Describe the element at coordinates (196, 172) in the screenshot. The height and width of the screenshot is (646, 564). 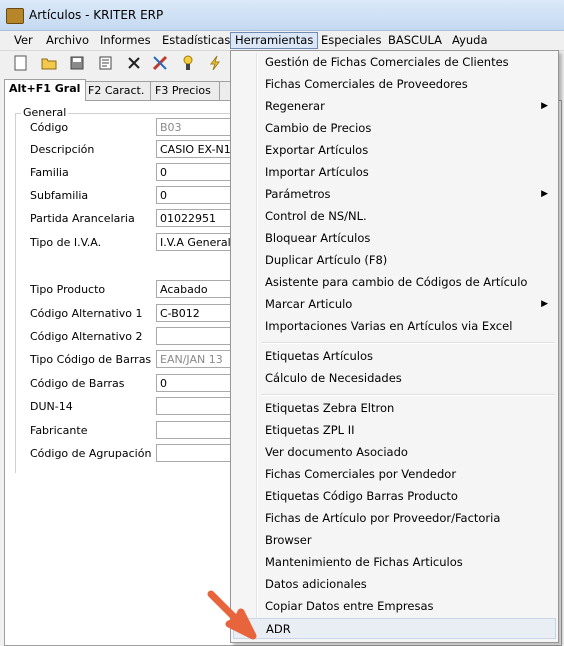
I see `input-familia: 0` at that location.